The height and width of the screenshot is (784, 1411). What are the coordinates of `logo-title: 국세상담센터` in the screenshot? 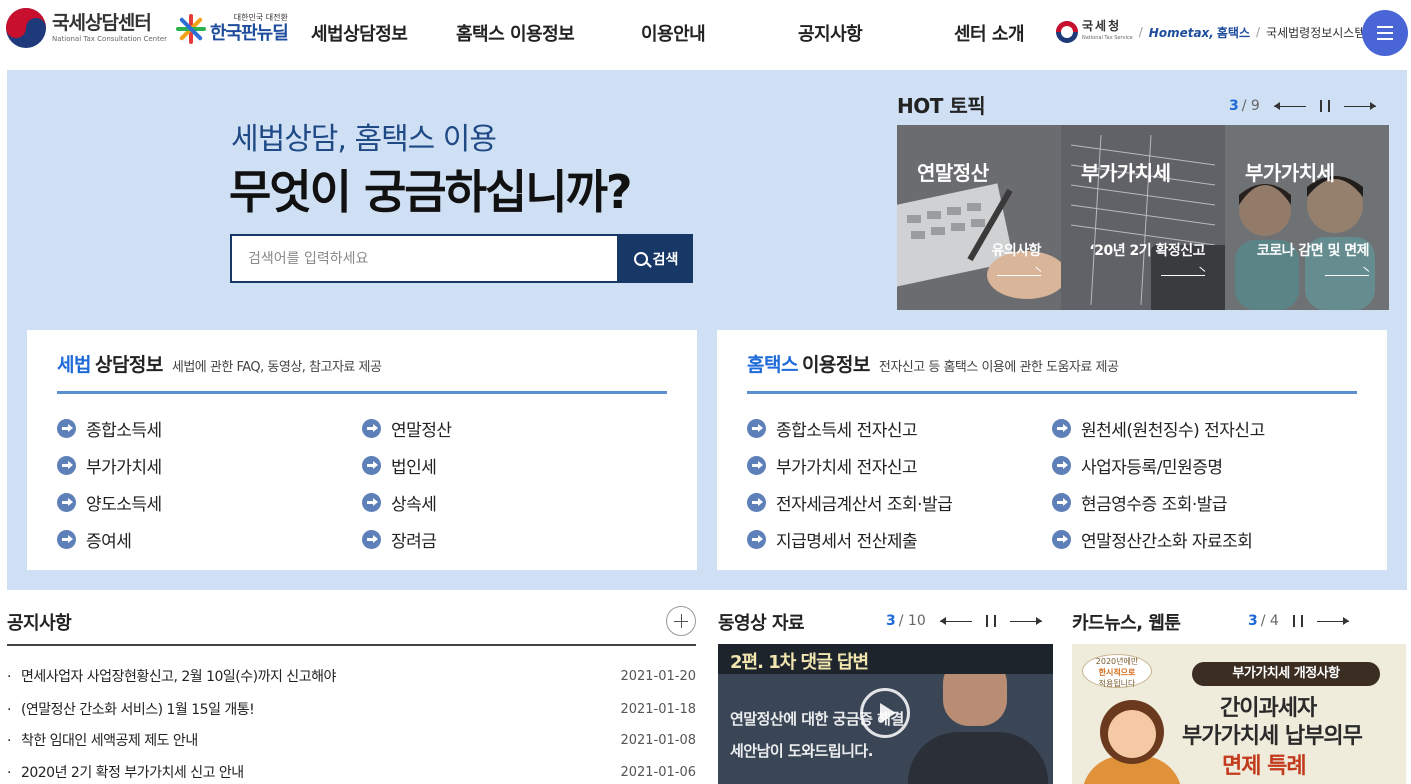 It's located at (102, 23).